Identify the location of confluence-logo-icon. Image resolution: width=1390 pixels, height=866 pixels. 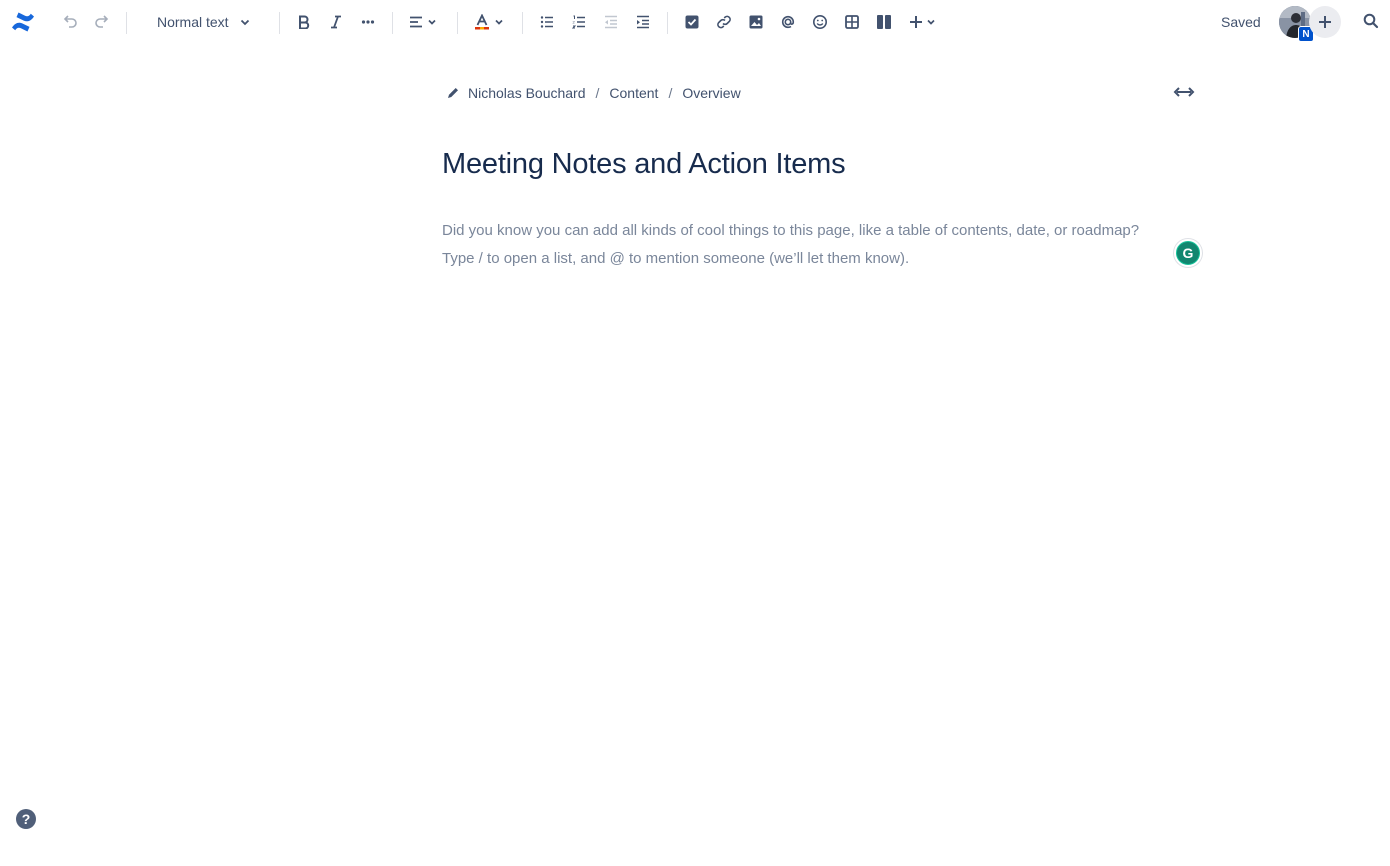
(23, 22).